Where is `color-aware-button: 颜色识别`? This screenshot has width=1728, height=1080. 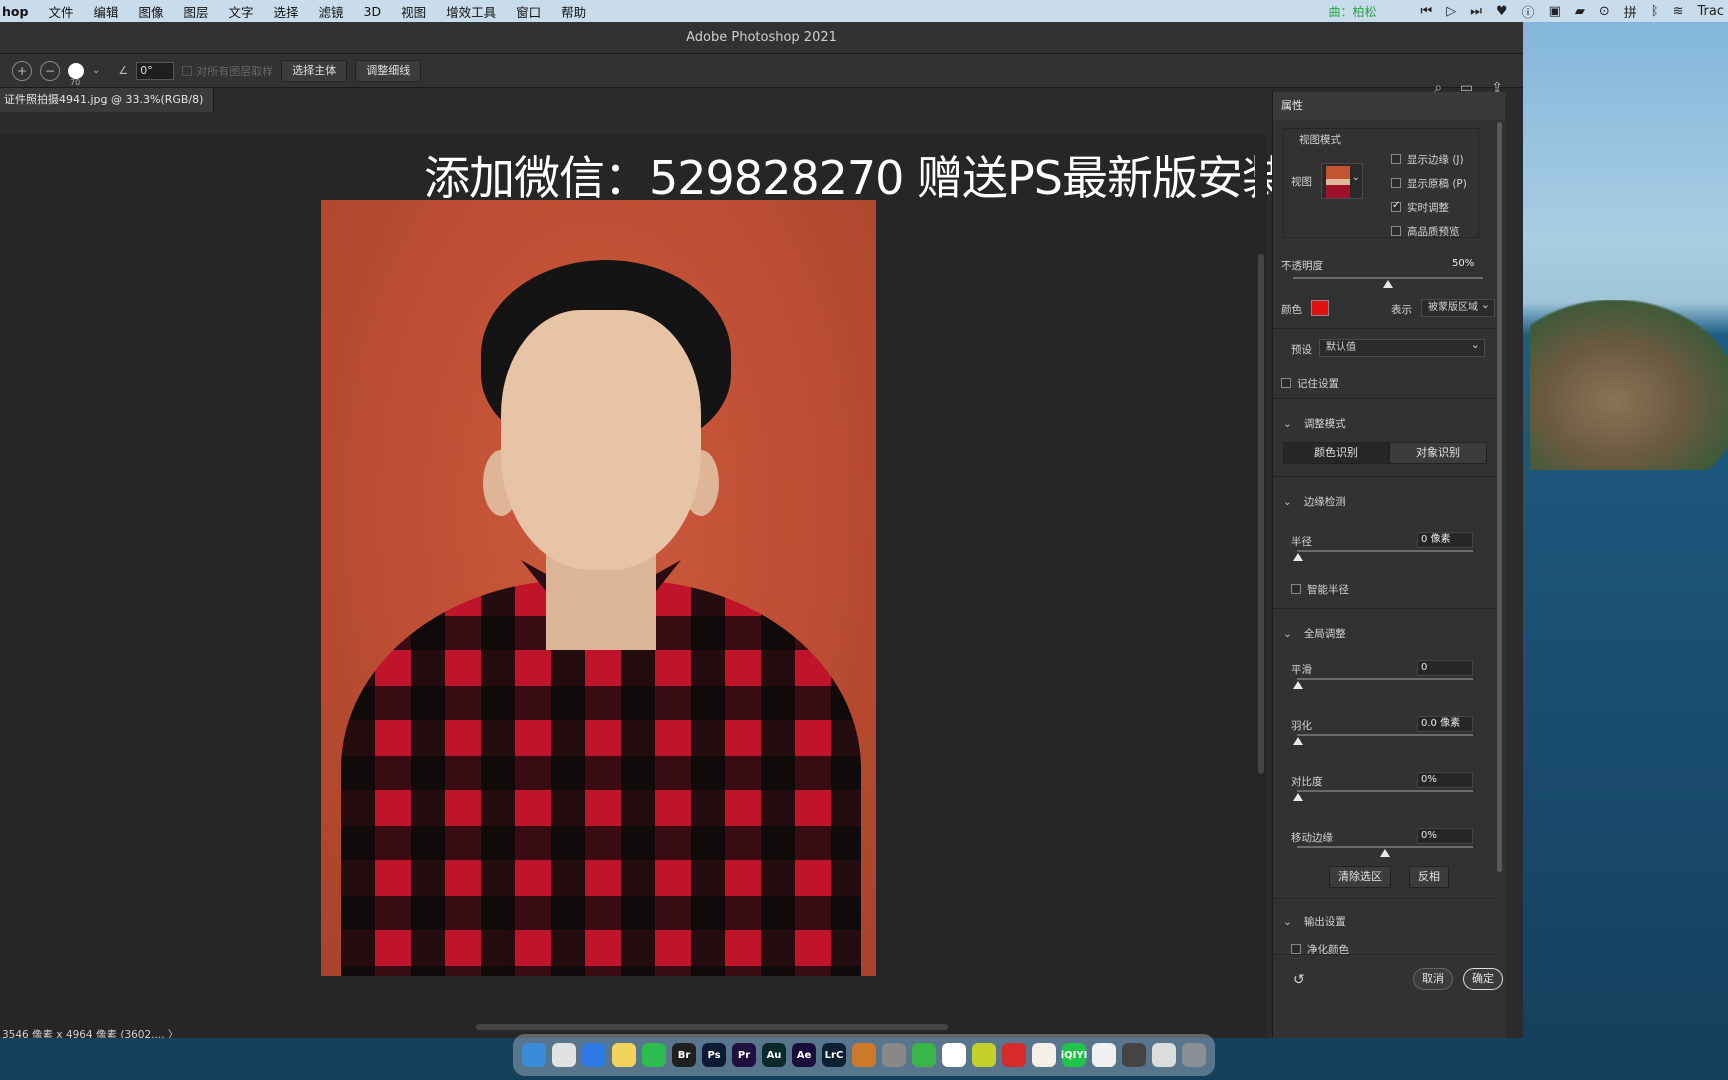 color-aware-button: 颜色识别 is located at coordinates (1336, 453).